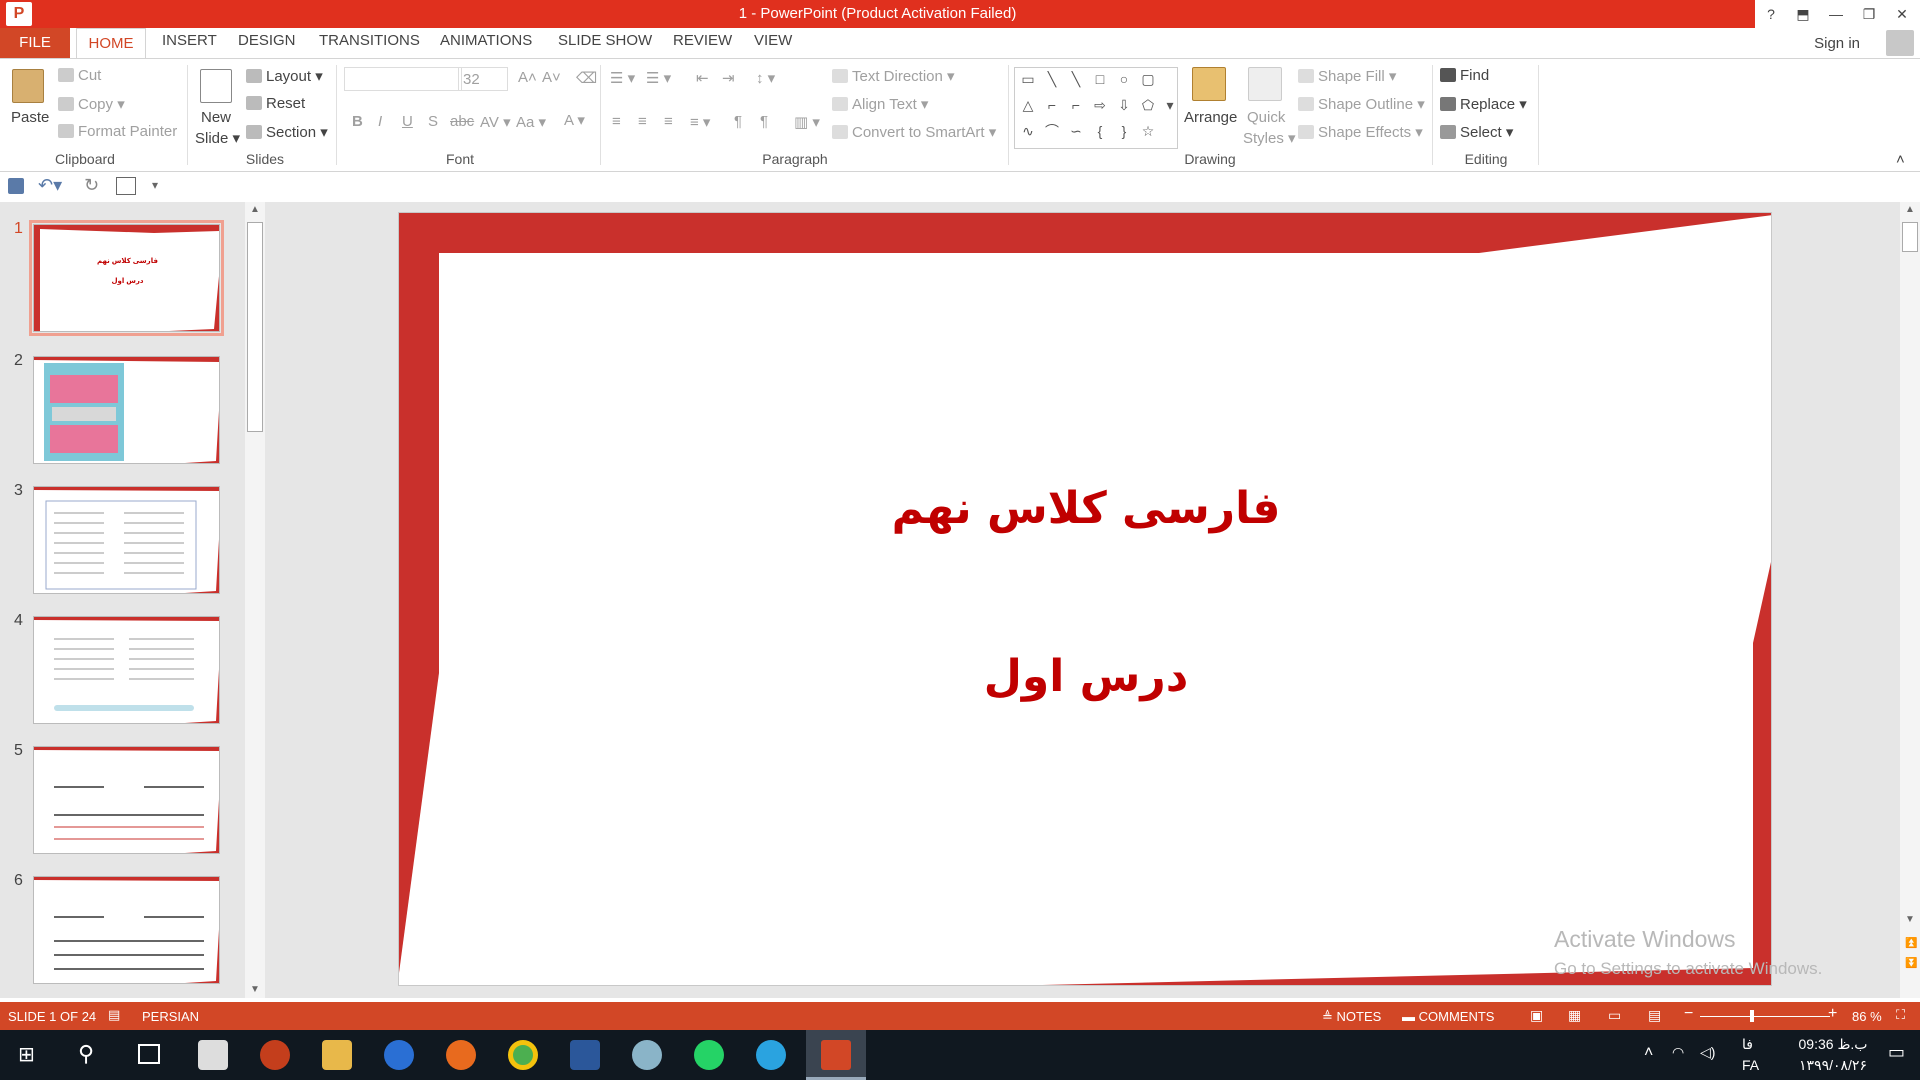 The width and height of the screenshot is (1920, 1080). Describe the element at coordinates (1833, 1065) in the screenshot. I see `clock-date: ۱۳۹۹/۰۸/۲۶` at that location.